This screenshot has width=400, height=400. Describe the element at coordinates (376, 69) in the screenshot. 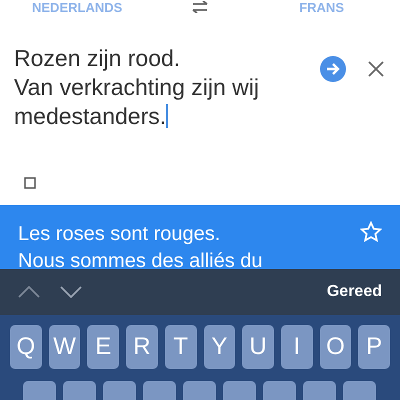

I see `close-icon` at that location.